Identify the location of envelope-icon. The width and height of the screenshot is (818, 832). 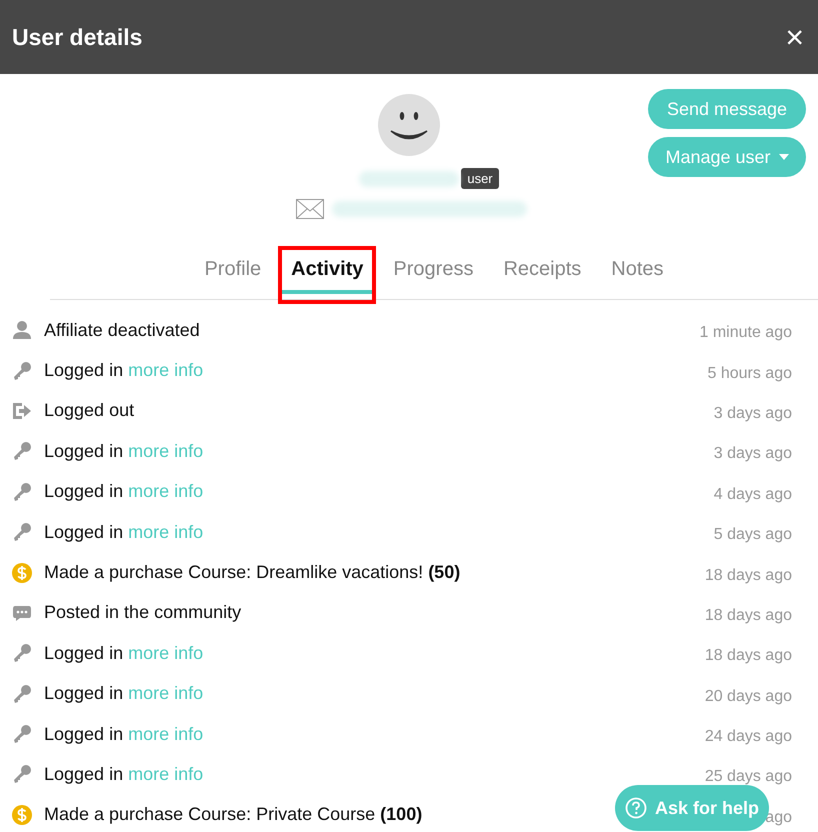
(310, 209).